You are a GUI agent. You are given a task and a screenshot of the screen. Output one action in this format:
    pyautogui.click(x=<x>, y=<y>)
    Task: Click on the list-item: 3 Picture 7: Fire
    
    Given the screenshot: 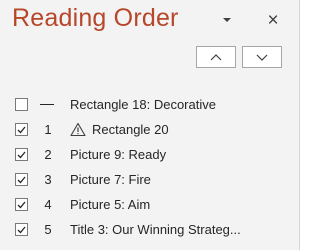 What is the action you would take?
    pyautogui.click(x=149, y=179)
    